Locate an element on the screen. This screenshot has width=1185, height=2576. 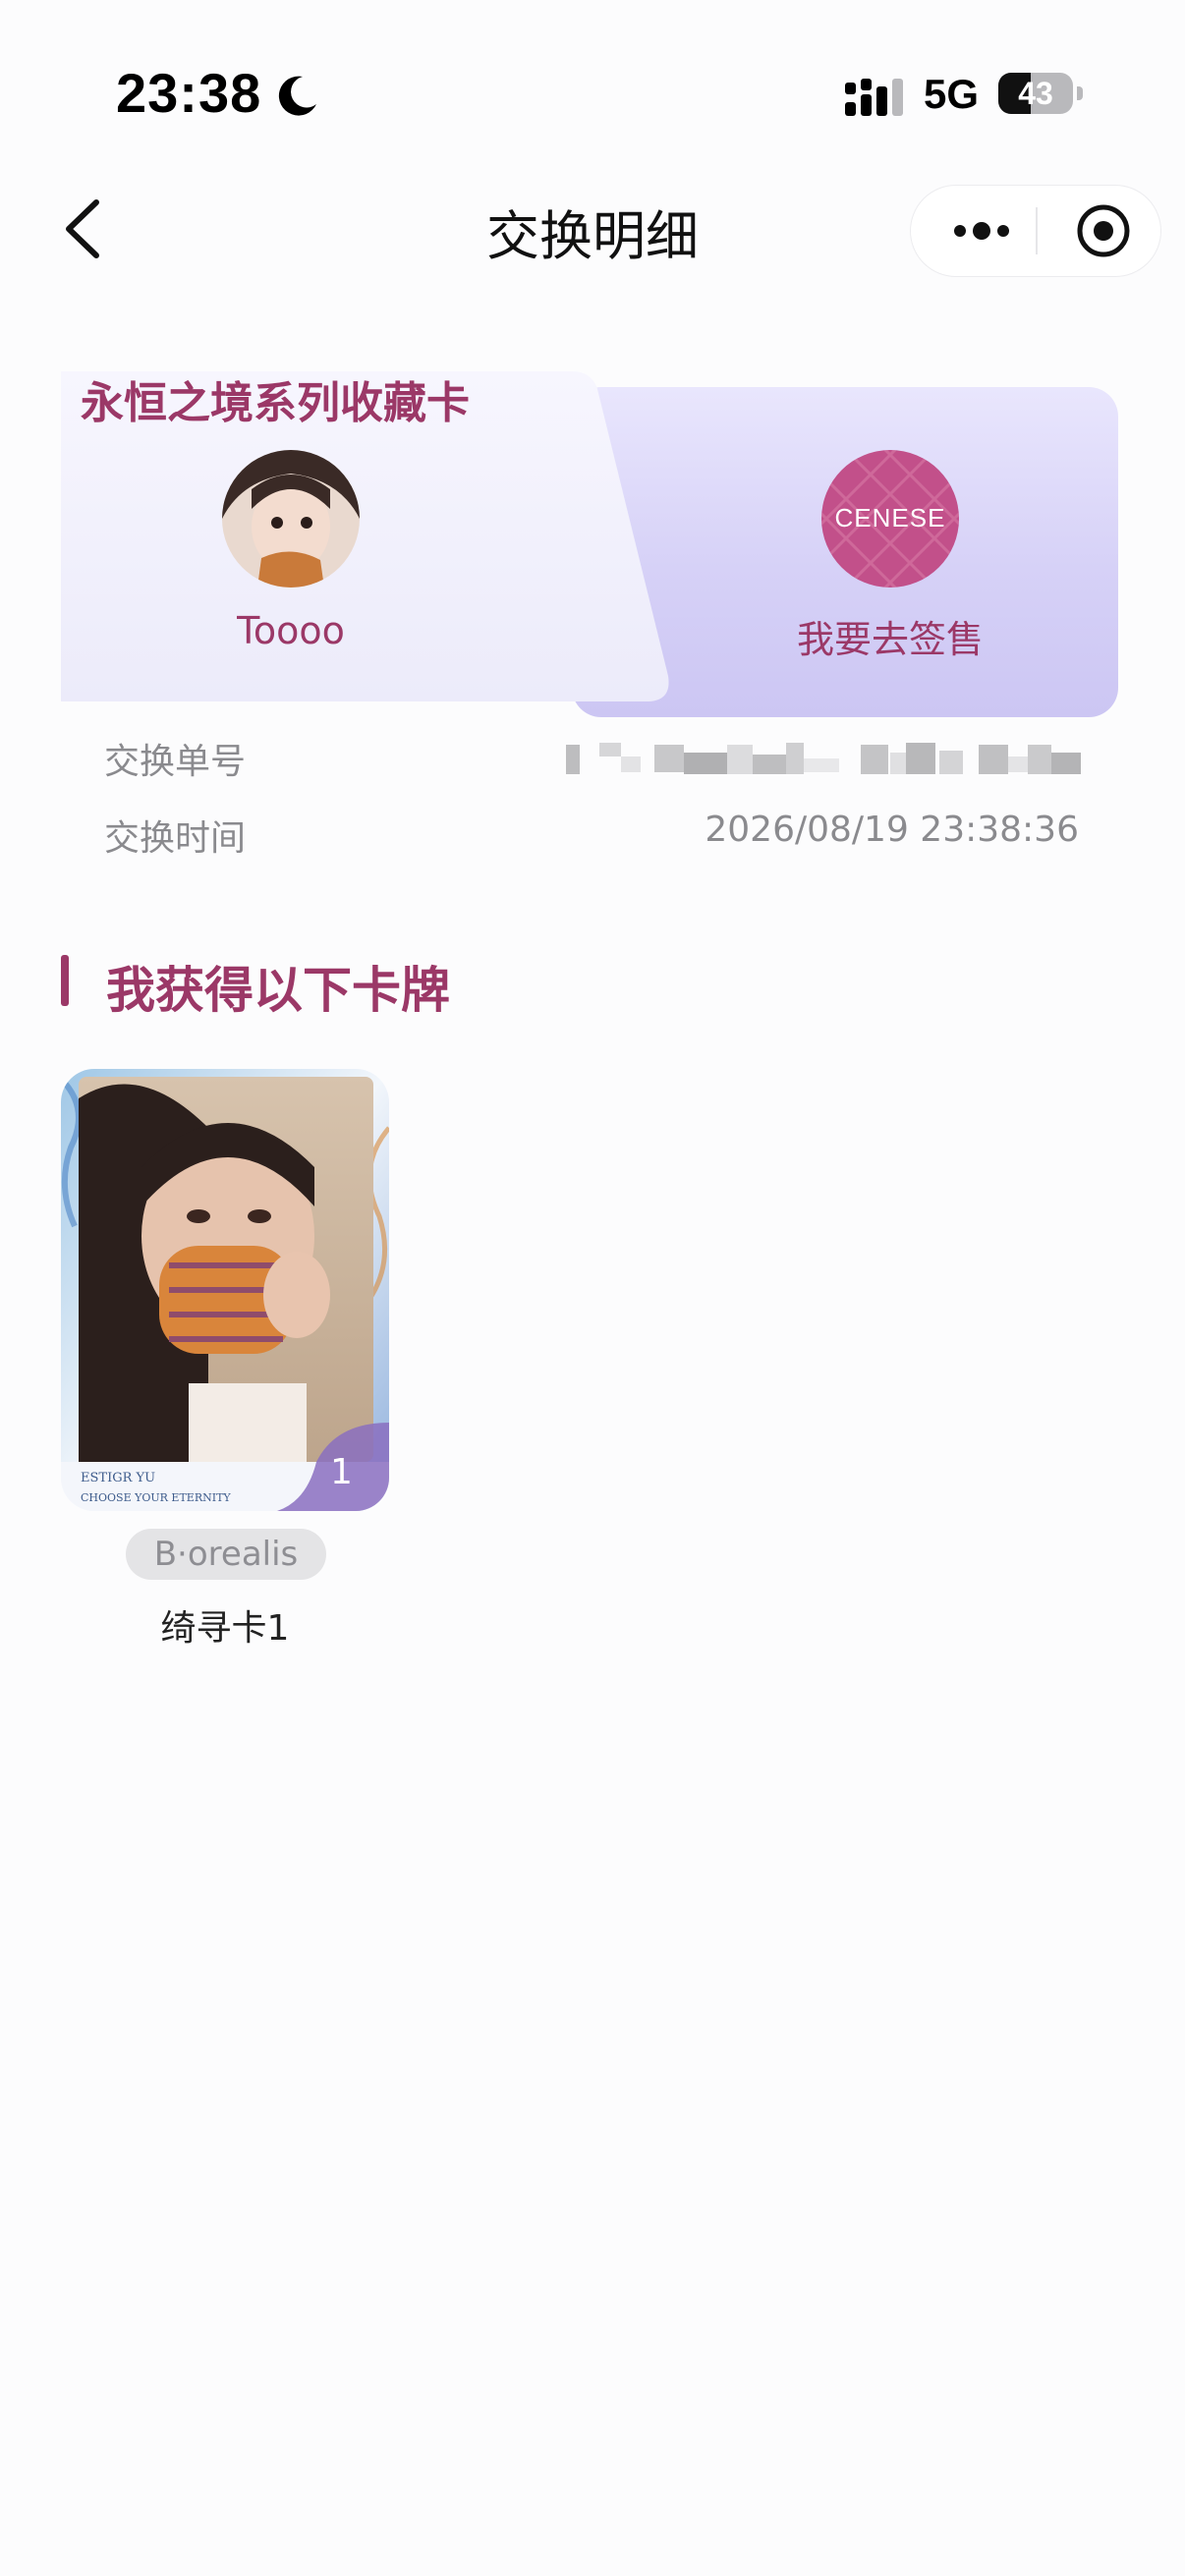
battery-icon: 43 is located at coordinates (1035, 93).